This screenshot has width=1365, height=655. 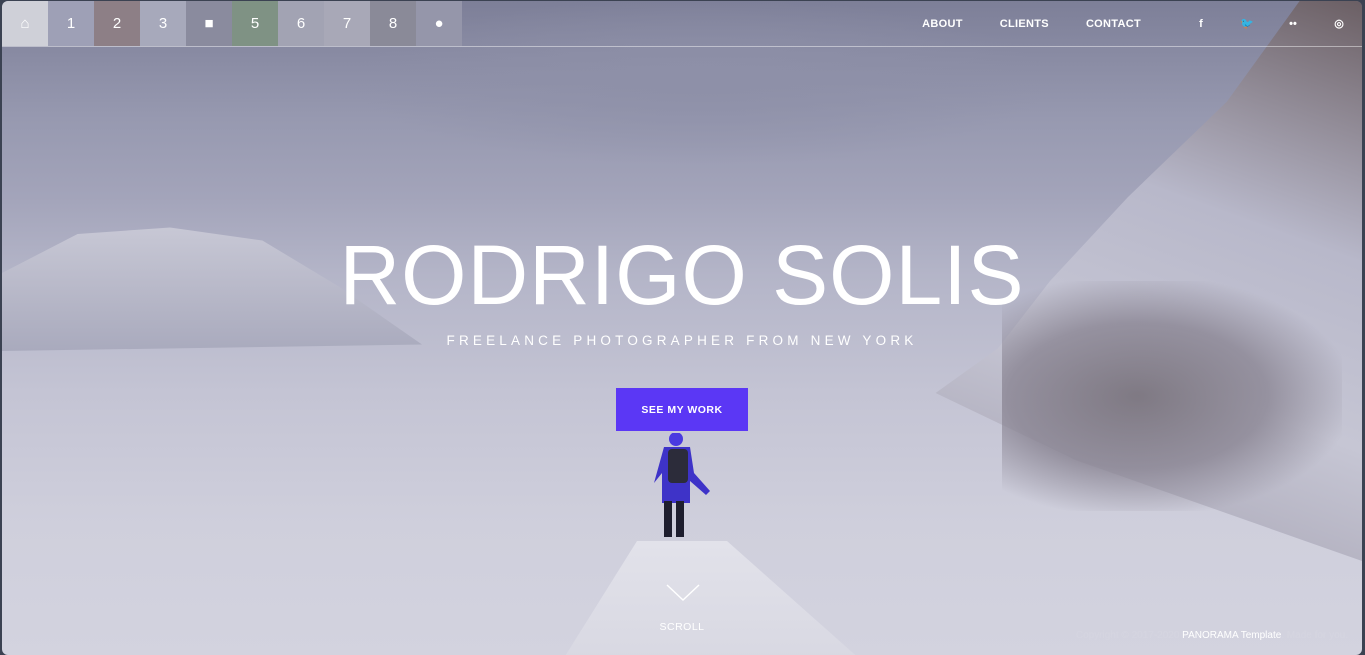 I want to click on home-icon: ⌂, so click(x=25, y=23).